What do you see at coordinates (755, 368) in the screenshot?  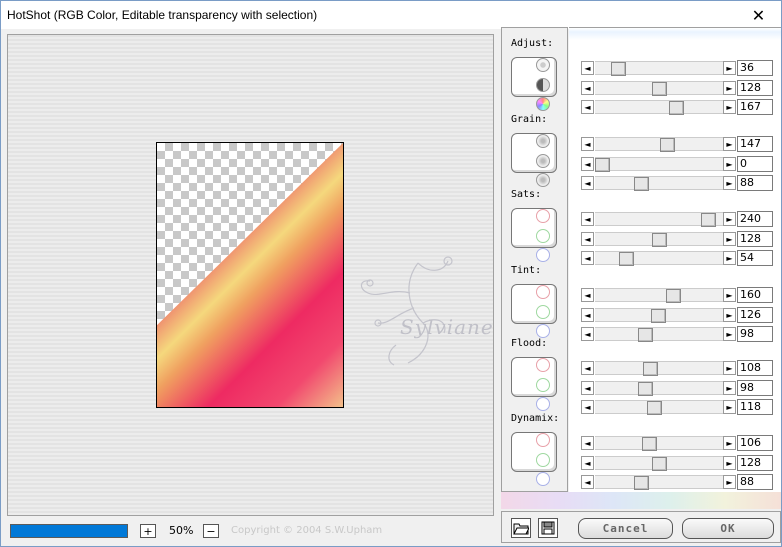 I see `slider-value-field: 108` at bounding box center [755, 368].